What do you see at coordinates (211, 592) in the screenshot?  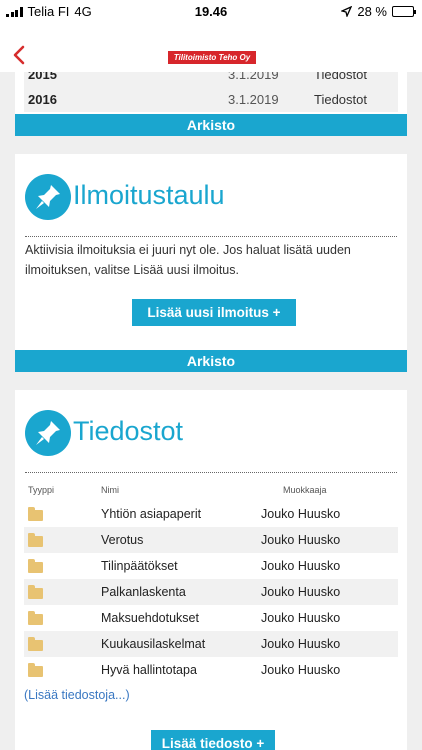 I see `file-row: Palkanlaskenta Jouko Huusko` at bounding box center [211, 592].